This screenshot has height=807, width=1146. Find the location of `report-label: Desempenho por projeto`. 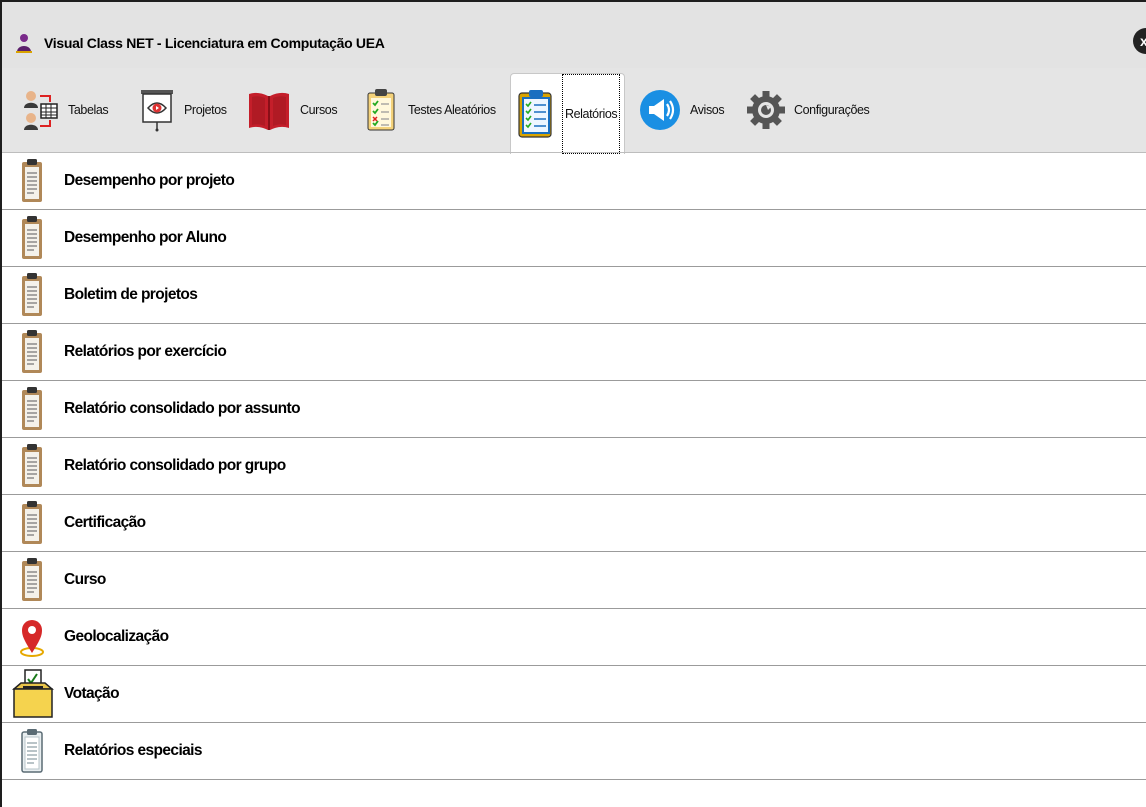

report-label: Desempenho por projeto is located at coordinates (149, 180).